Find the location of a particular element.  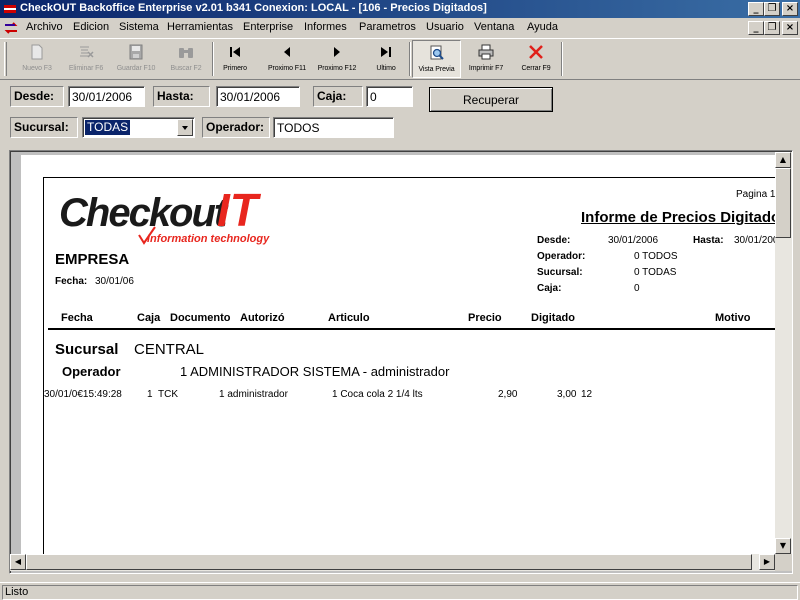

menu-enterprise: Enterprise is located at coordinates (268, 27).